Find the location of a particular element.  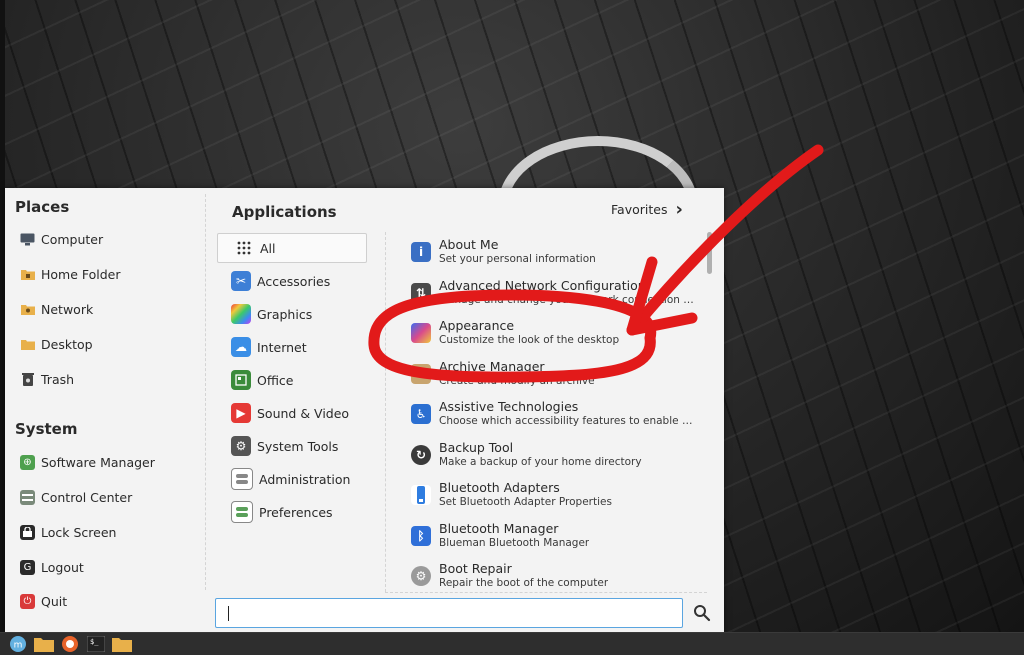

app-list-scrollbar is located at coordinates (710, 412).